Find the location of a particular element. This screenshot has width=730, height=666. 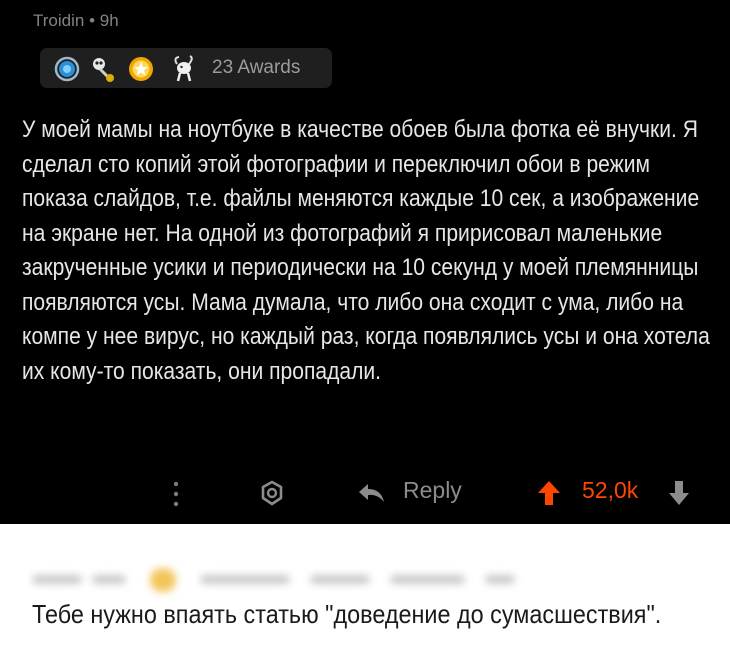

comment-actions: Reply 52,0k is located at coordinates (365, 493).